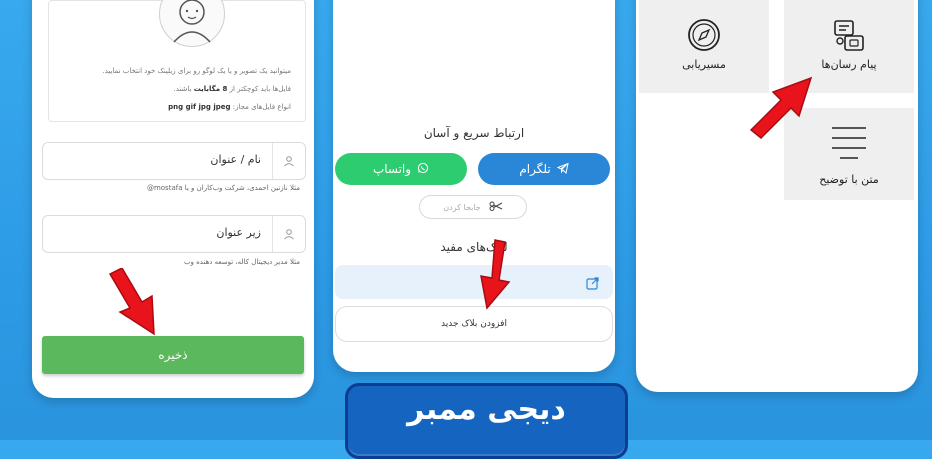 Image resolution: width=932 pixels, height=459 pixels. I want to click on reorder-label: جابجا کردن, so click(462, 207).